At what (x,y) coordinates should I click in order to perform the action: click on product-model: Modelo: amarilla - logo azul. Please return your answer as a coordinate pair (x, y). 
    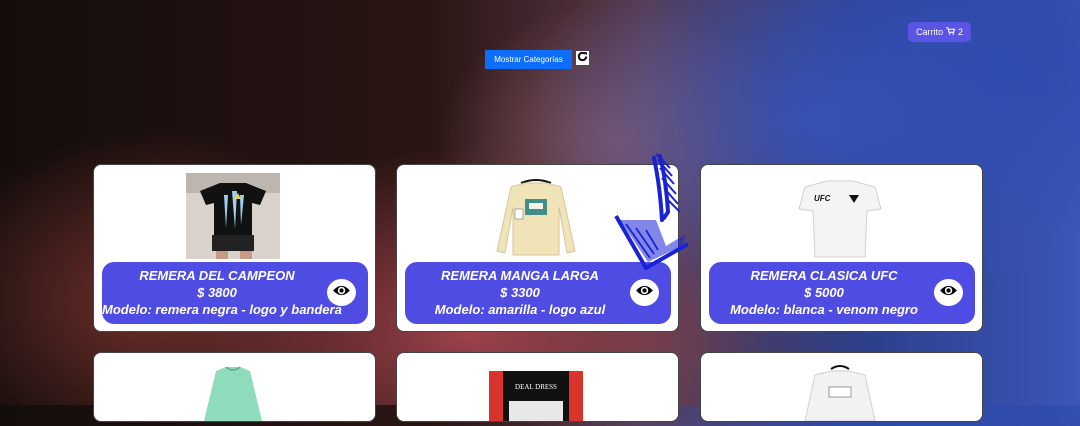
    Looking at the image, I should click on (520, 309).